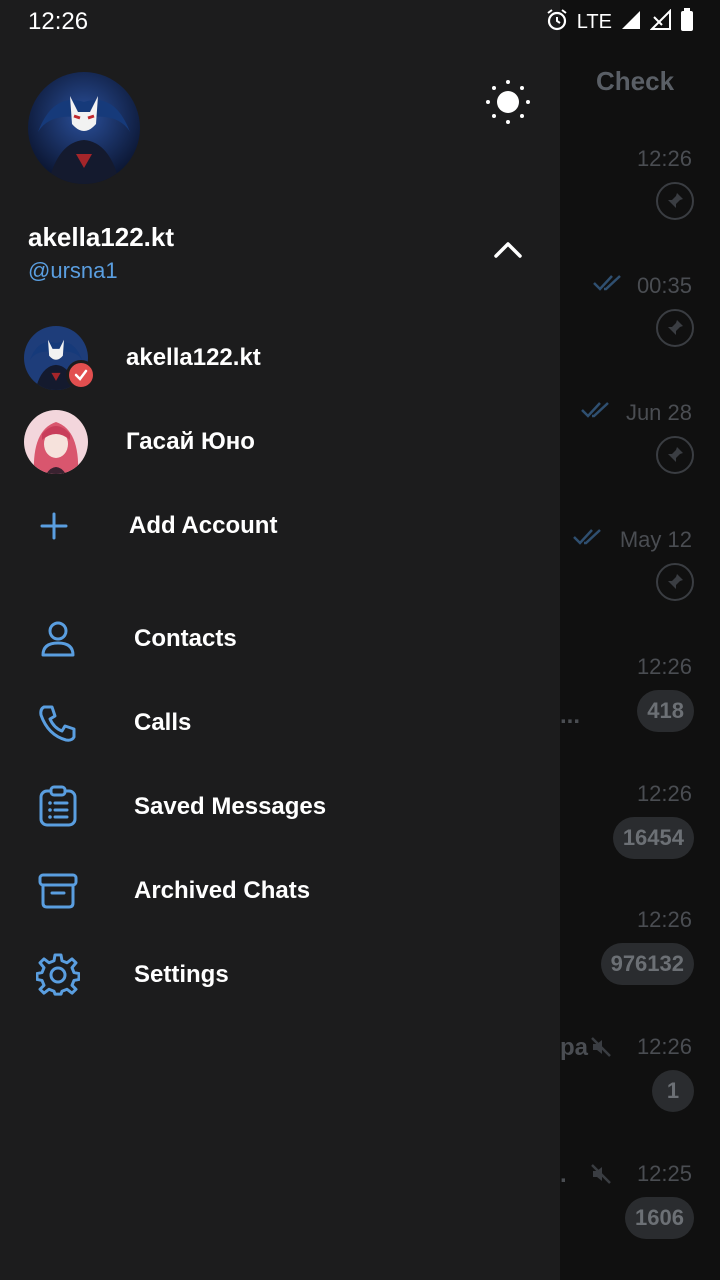 This screenshot has height=1280, width=720. I want to click on battery-icon, so click(687, 22).